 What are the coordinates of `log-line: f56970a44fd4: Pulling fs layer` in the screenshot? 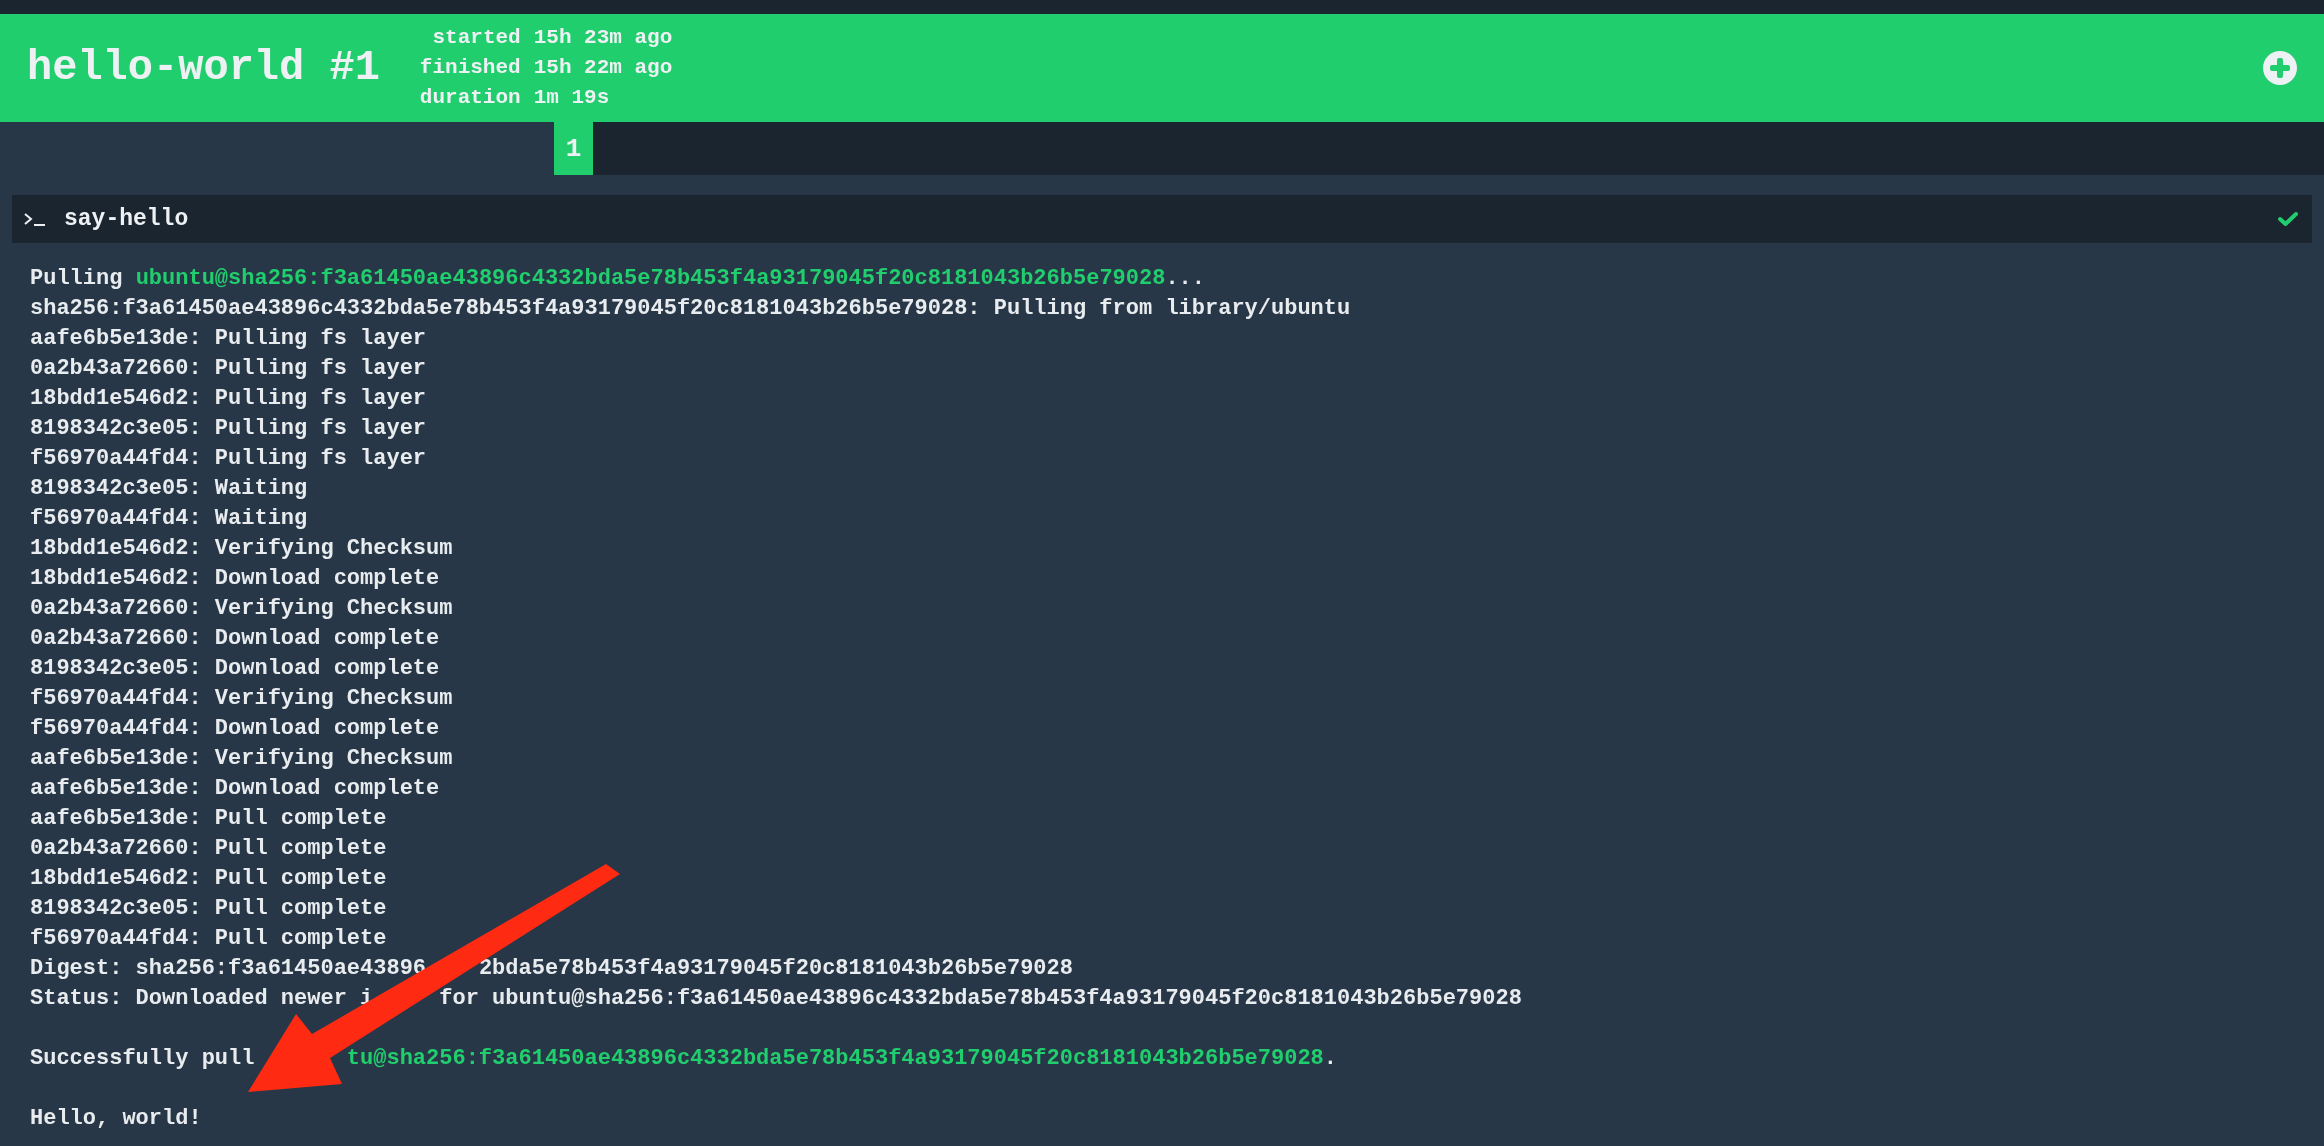 It's located at (229, 459).